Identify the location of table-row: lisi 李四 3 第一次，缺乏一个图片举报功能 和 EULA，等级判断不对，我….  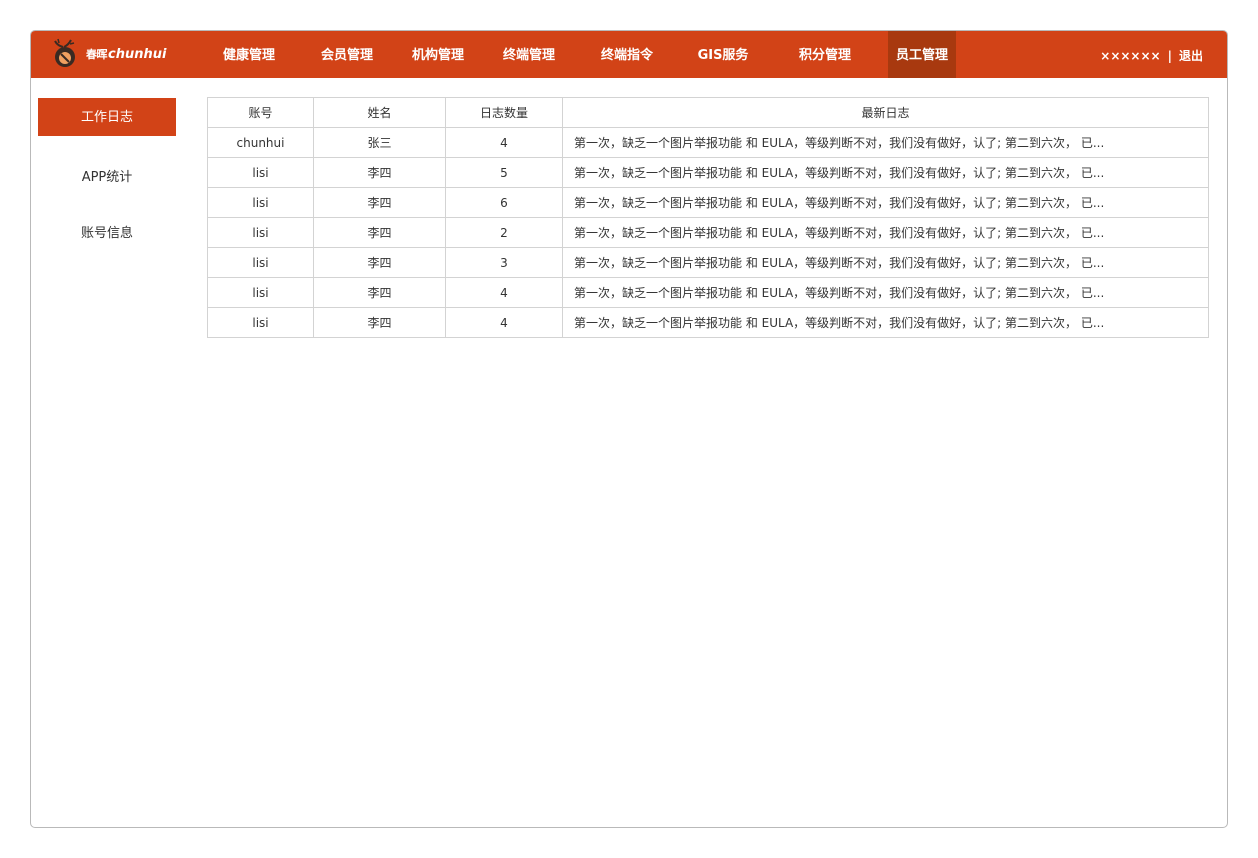
(708, 262).